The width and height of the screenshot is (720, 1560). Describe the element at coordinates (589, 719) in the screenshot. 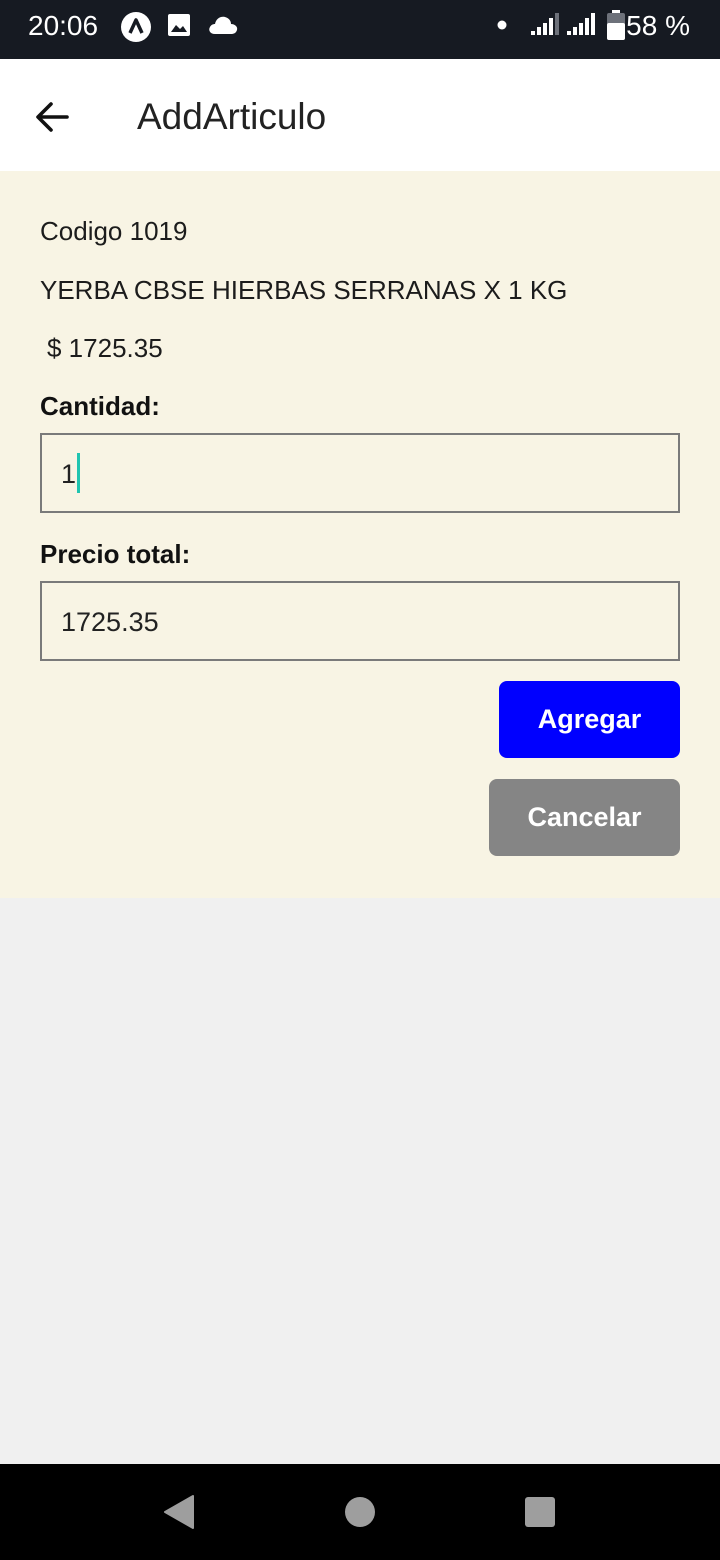

I see `add-button: Agregar` at that location.